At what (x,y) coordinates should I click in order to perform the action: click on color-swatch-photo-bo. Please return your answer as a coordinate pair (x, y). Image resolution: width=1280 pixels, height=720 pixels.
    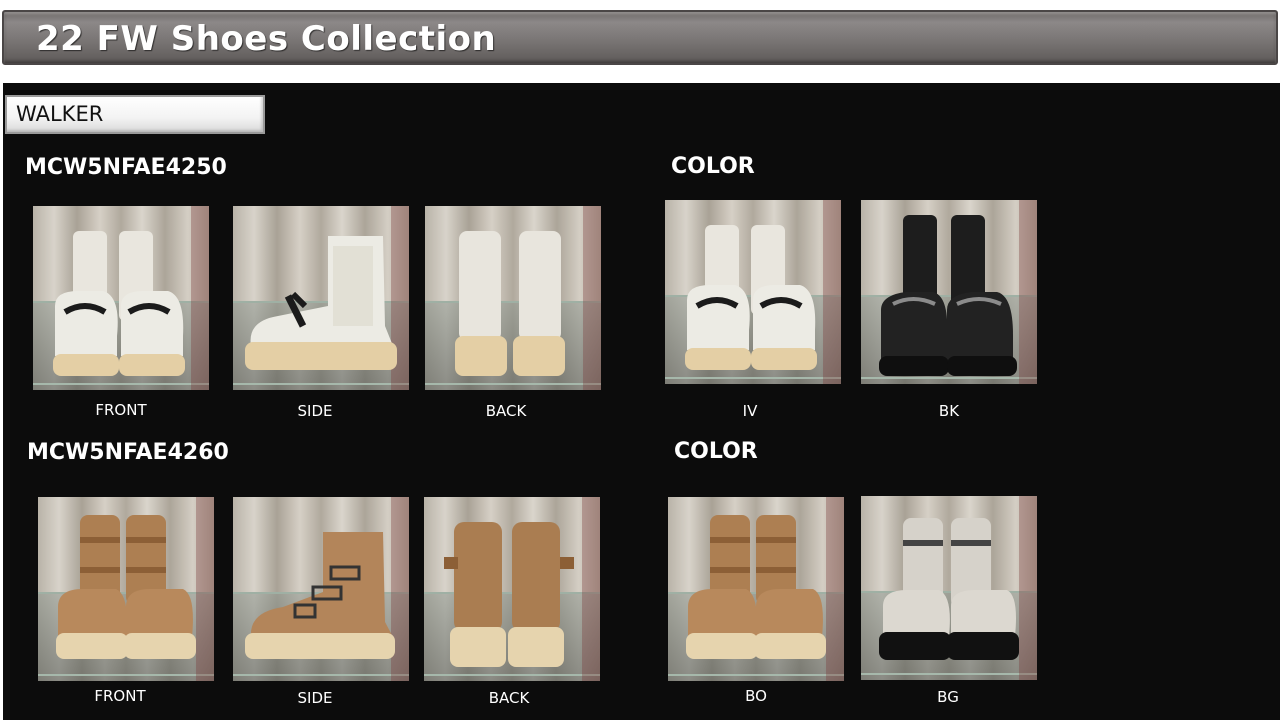
    Looking at the image, I should click on (756, 589).